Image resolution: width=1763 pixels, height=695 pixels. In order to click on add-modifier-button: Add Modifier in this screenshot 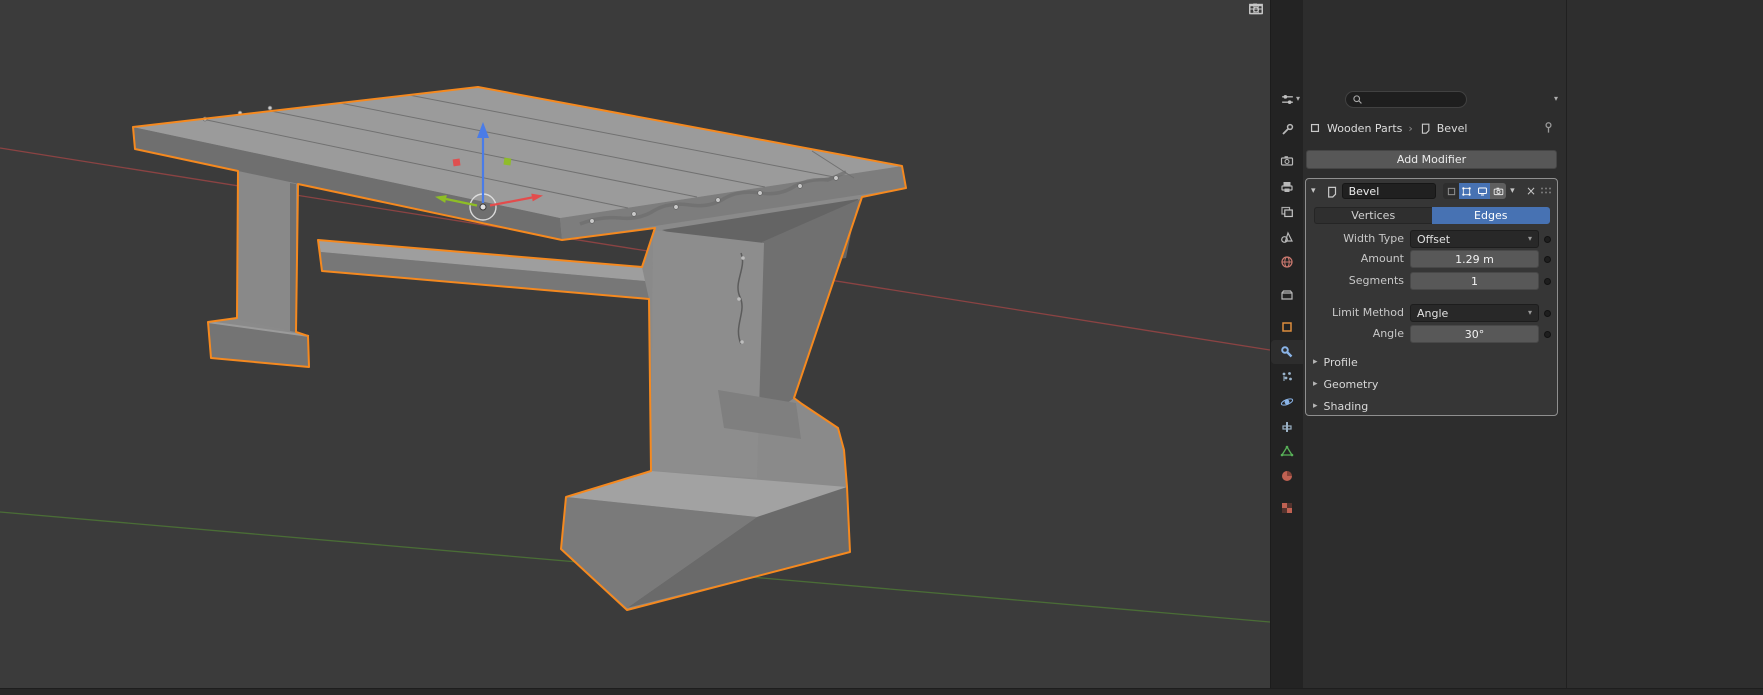, I will do `click(1431, 159)`.